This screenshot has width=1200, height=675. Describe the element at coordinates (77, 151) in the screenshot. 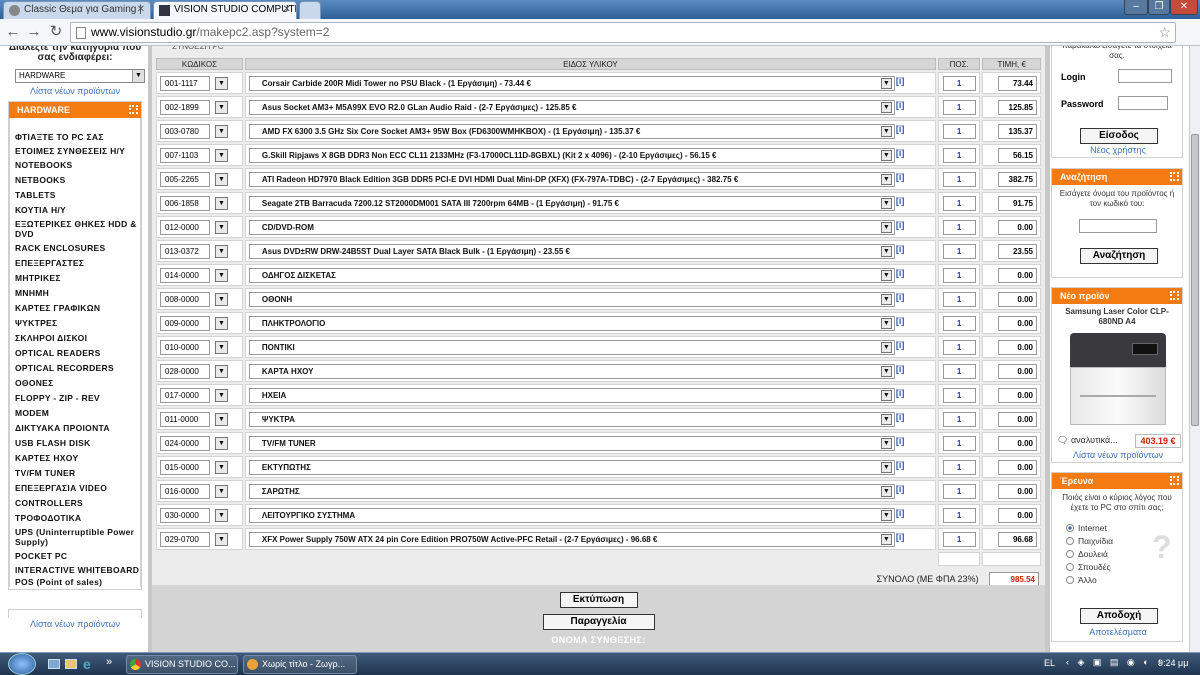

I see `sidebar-item: ΕΤΟΙΜΕΣ ΣΥΝΘΕΣΕΙΣ Η/Υ` at that location.